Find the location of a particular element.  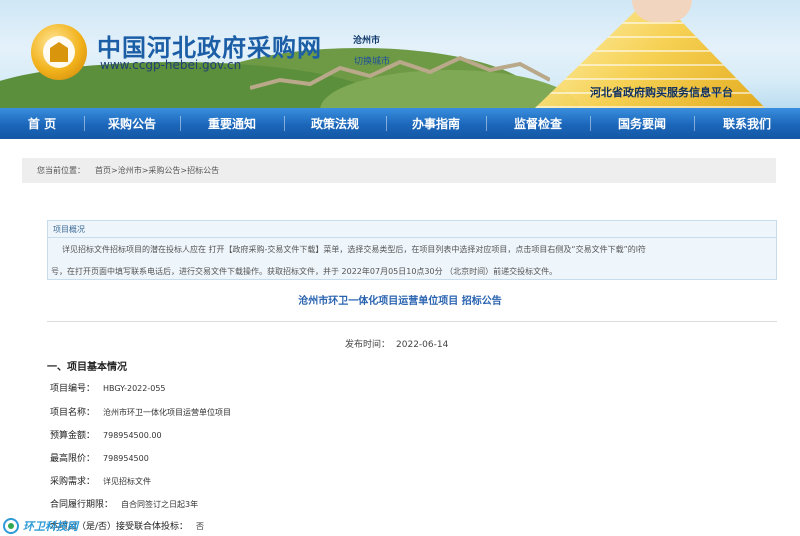

publish-time-label: 发布时间： is located at coordinates (368, 345).